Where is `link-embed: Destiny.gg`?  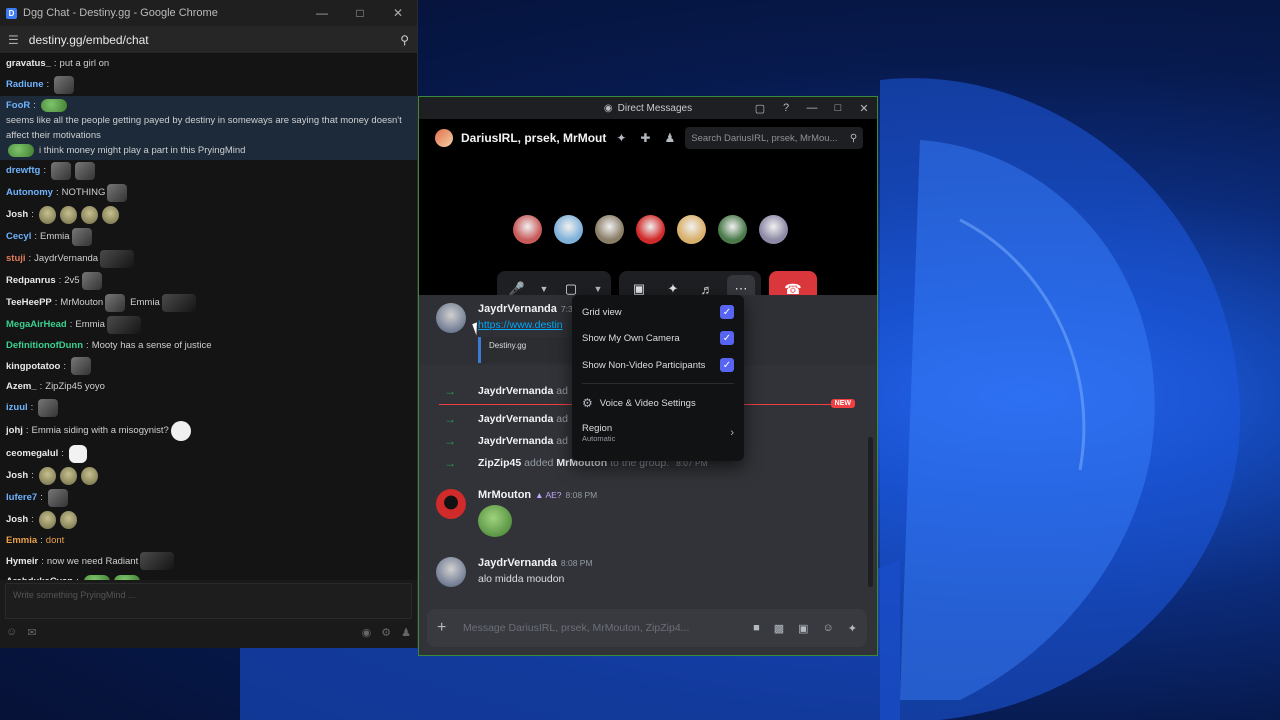 link-embed: Destiny.gg is located at coordinates (526, 350).